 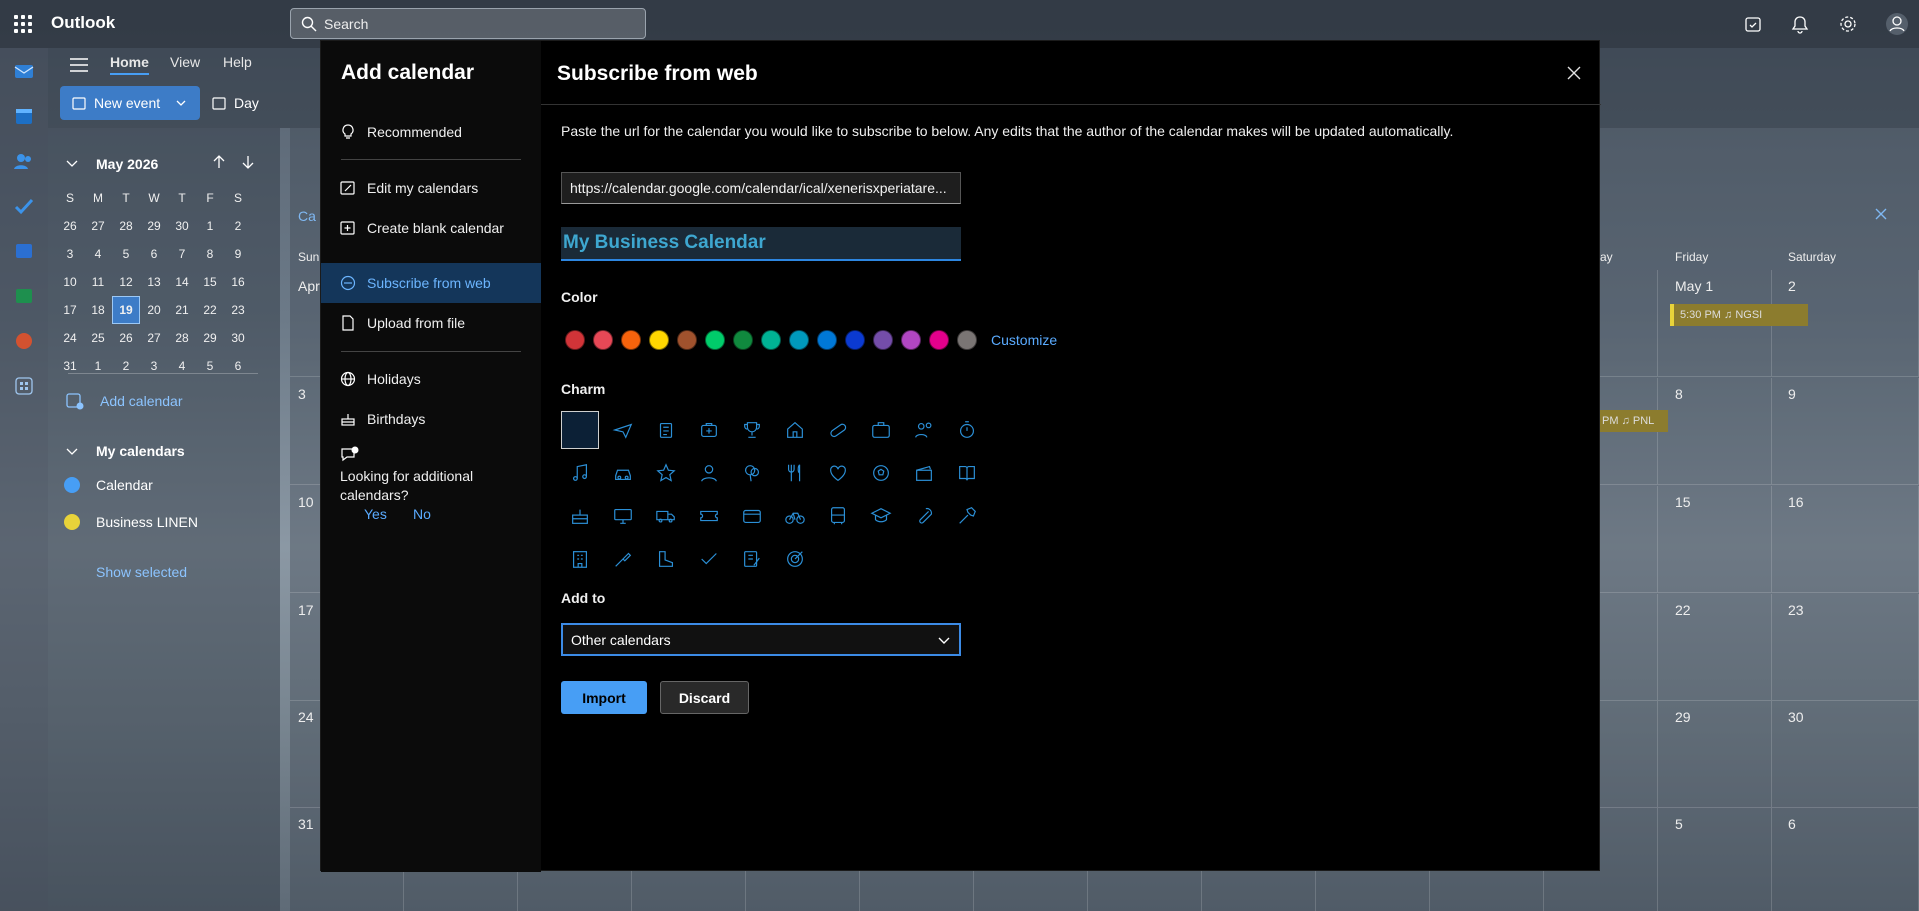 I want to click on mini-calendar-day: 29, so click(x=210, y=338).